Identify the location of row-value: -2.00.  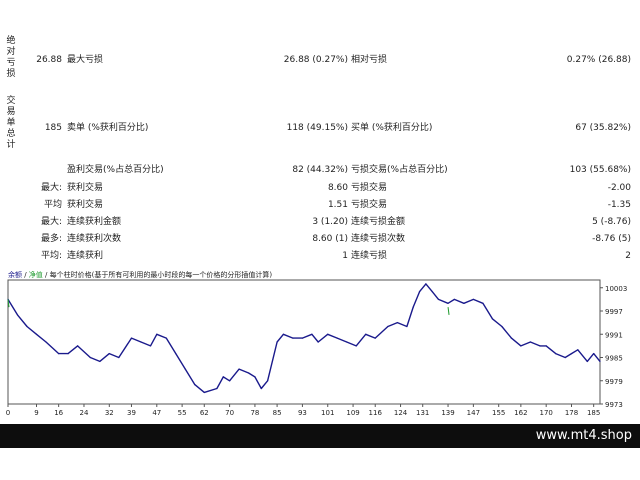
(619, 188).